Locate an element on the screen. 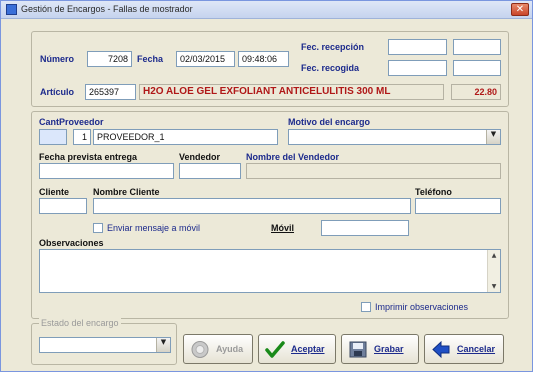 This screenshot has width=533, height=372. estado-select is located at coordinates (105, 345).